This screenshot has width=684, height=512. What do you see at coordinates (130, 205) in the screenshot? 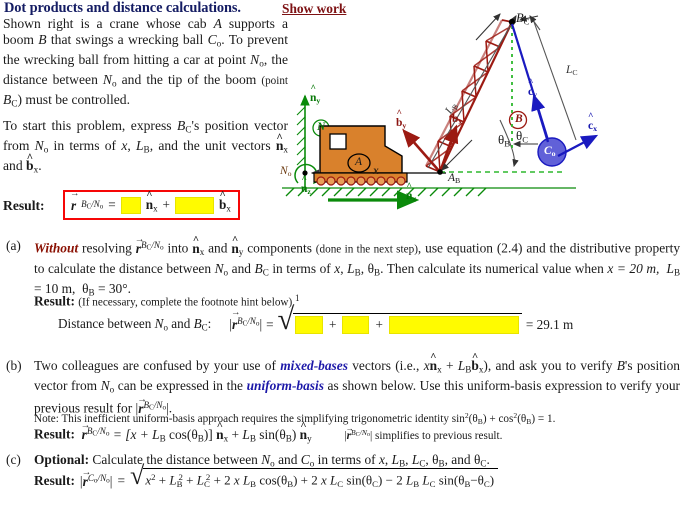
I see `blank-input-nx` at bounding box center [130, 205].